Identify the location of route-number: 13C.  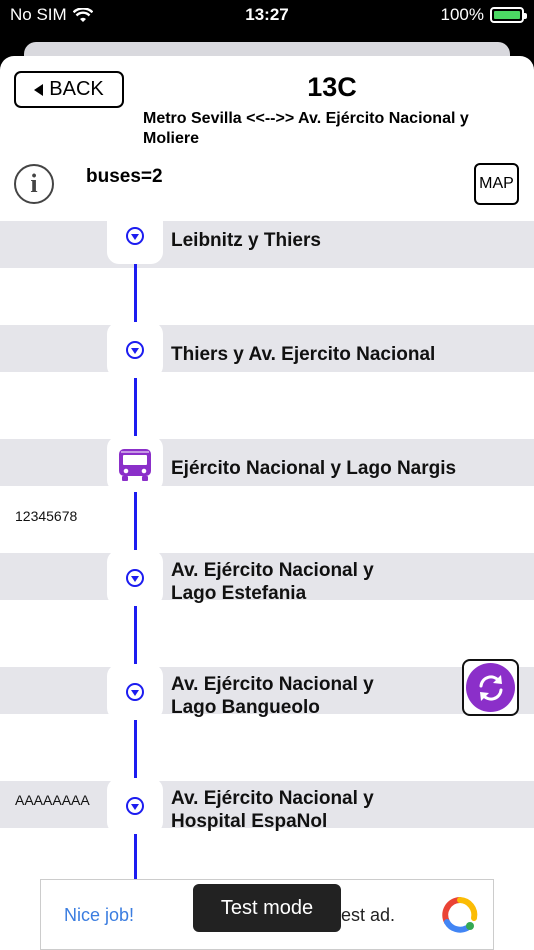
(332, 87).